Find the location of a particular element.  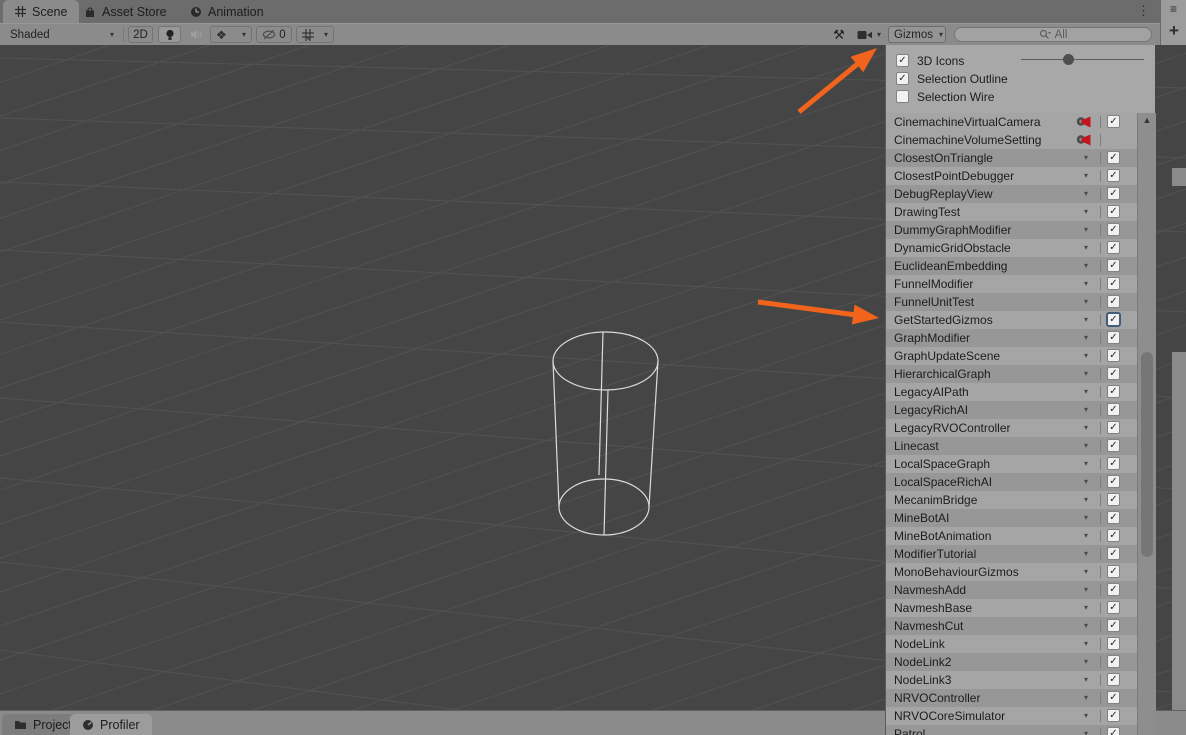

tab-scene: Scene is located at coordinates (41, 11).